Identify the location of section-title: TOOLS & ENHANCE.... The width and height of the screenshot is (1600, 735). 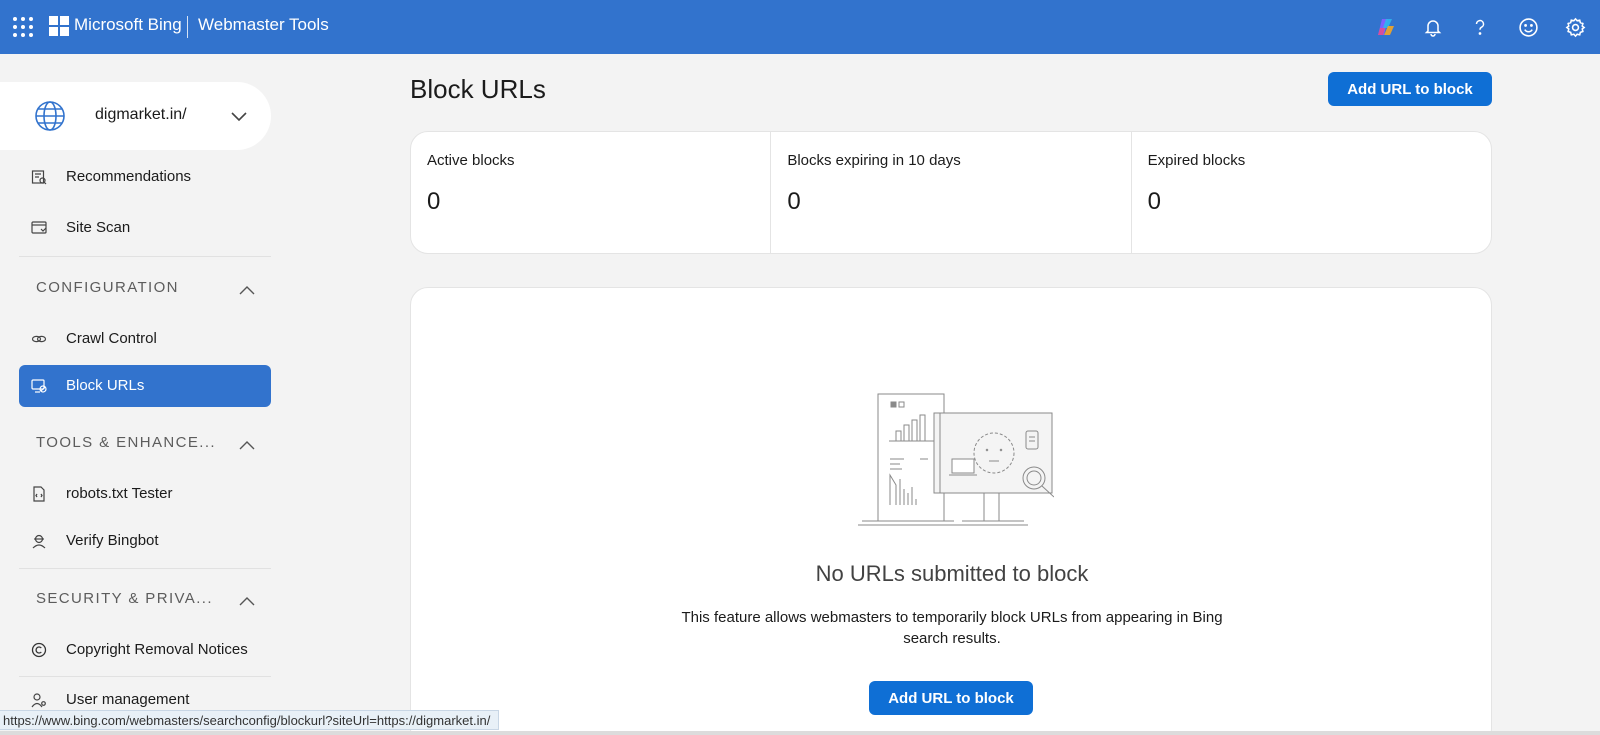
(126, 442).